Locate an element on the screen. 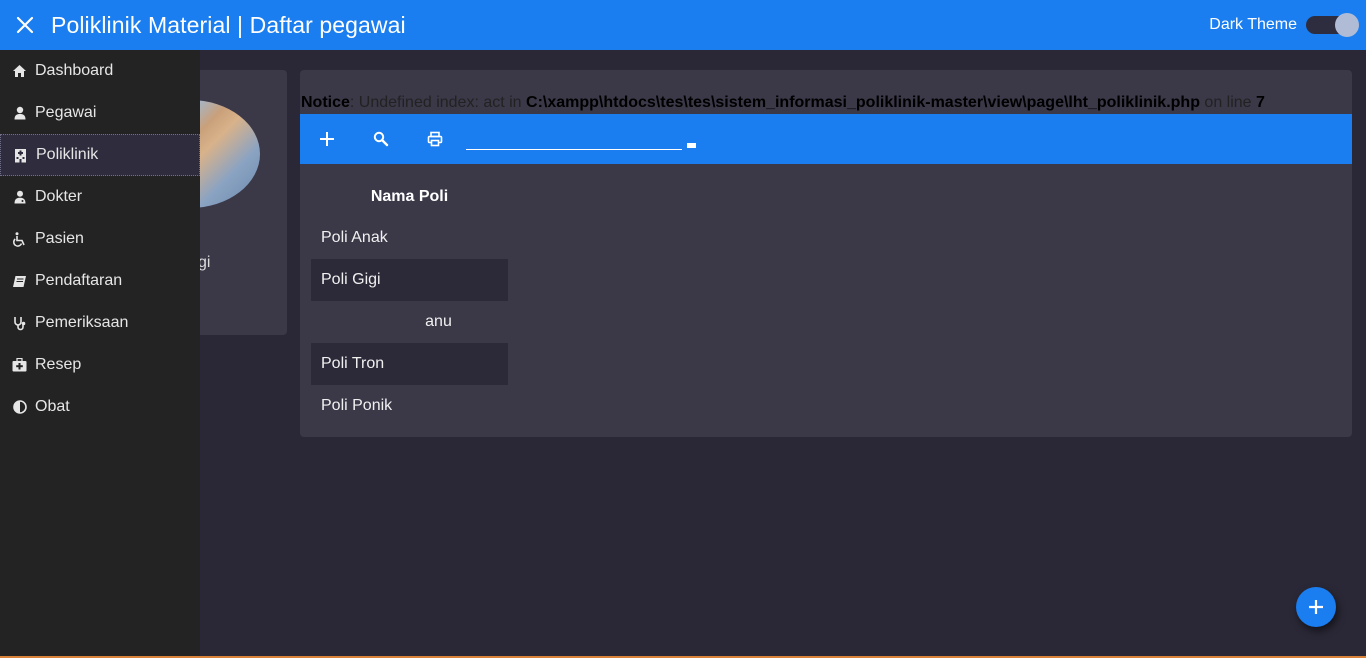 The height and width of the screenshot is (658, 1366). table-row: anu is located at coordinates (409, 322).